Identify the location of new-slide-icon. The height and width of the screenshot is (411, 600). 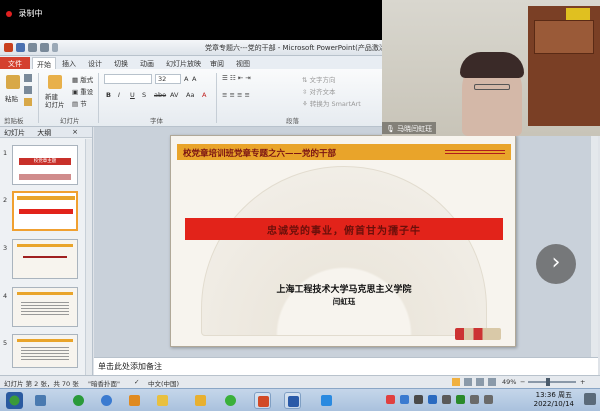
(55, 82).